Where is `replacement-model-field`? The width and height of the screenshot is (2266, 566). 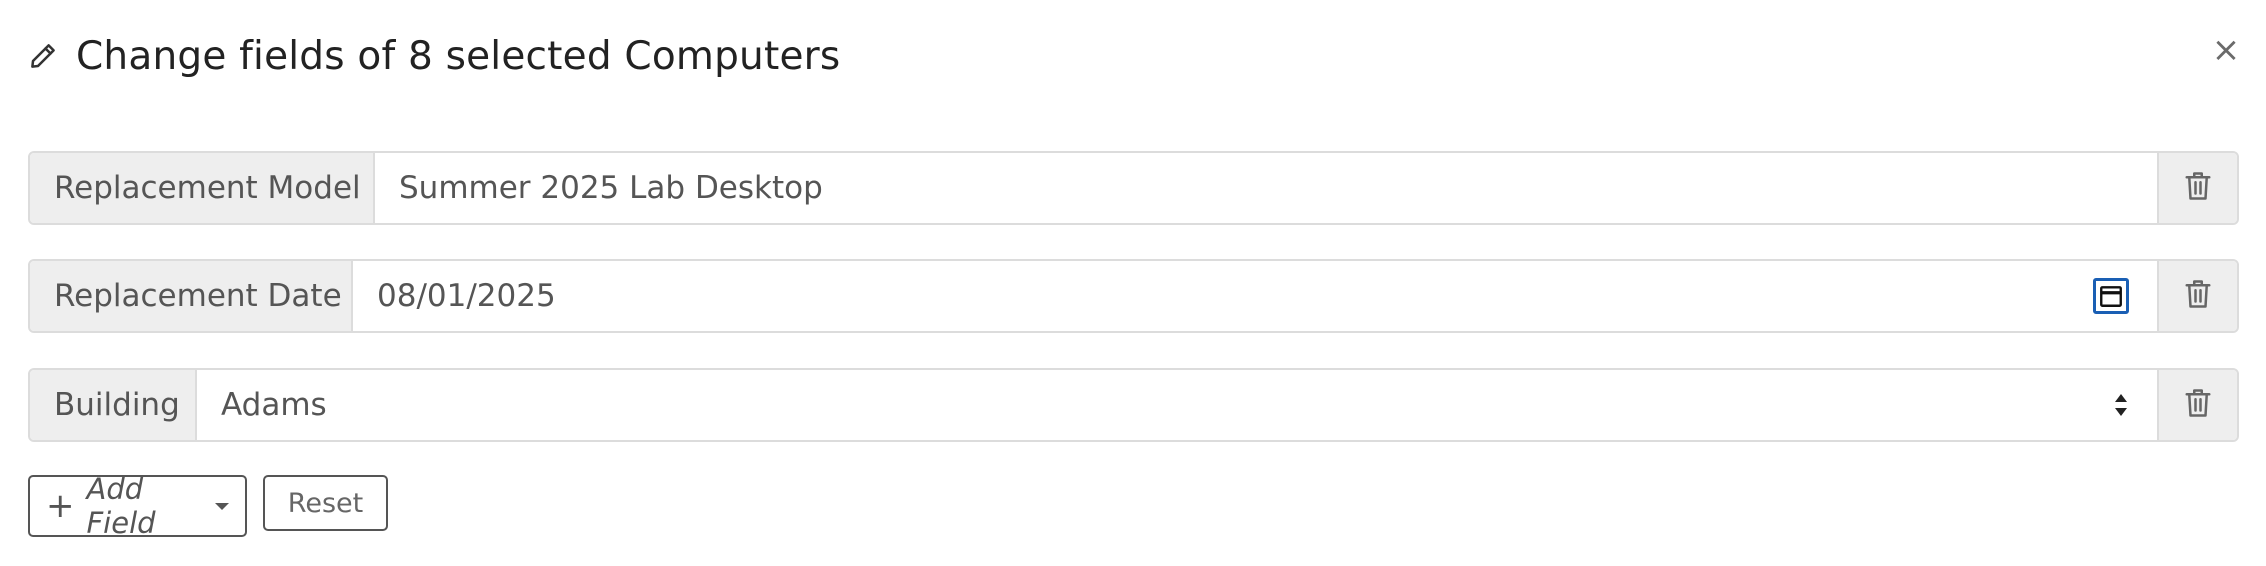
replacement-model-field is located at coordinates (1266, 188).